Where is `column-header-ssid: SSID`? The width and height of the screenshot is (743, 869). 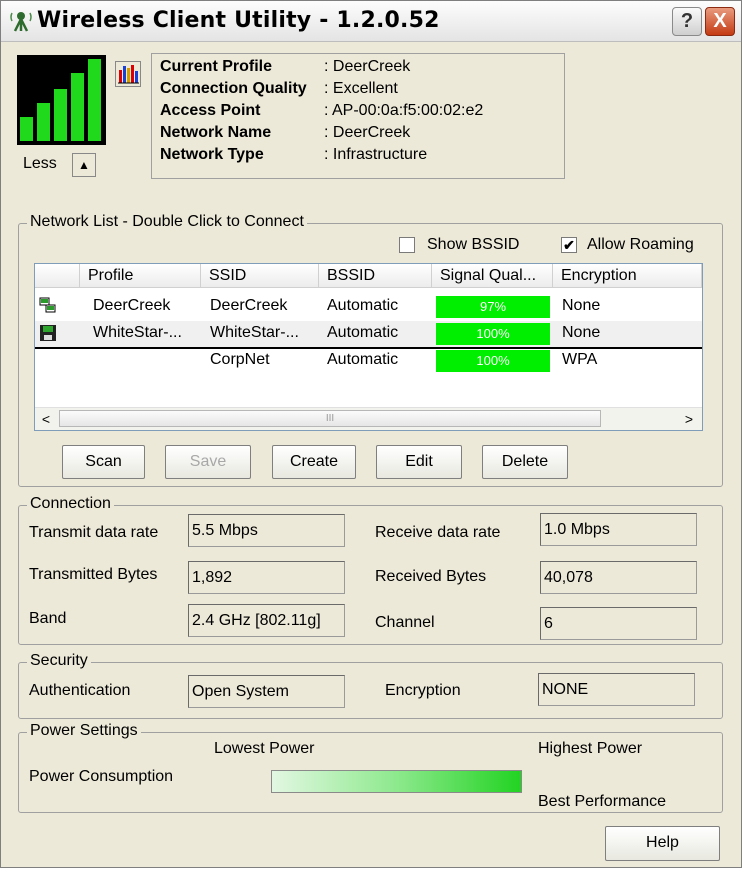
column-header-ssid: SSID is located at coordinates (260, 276).